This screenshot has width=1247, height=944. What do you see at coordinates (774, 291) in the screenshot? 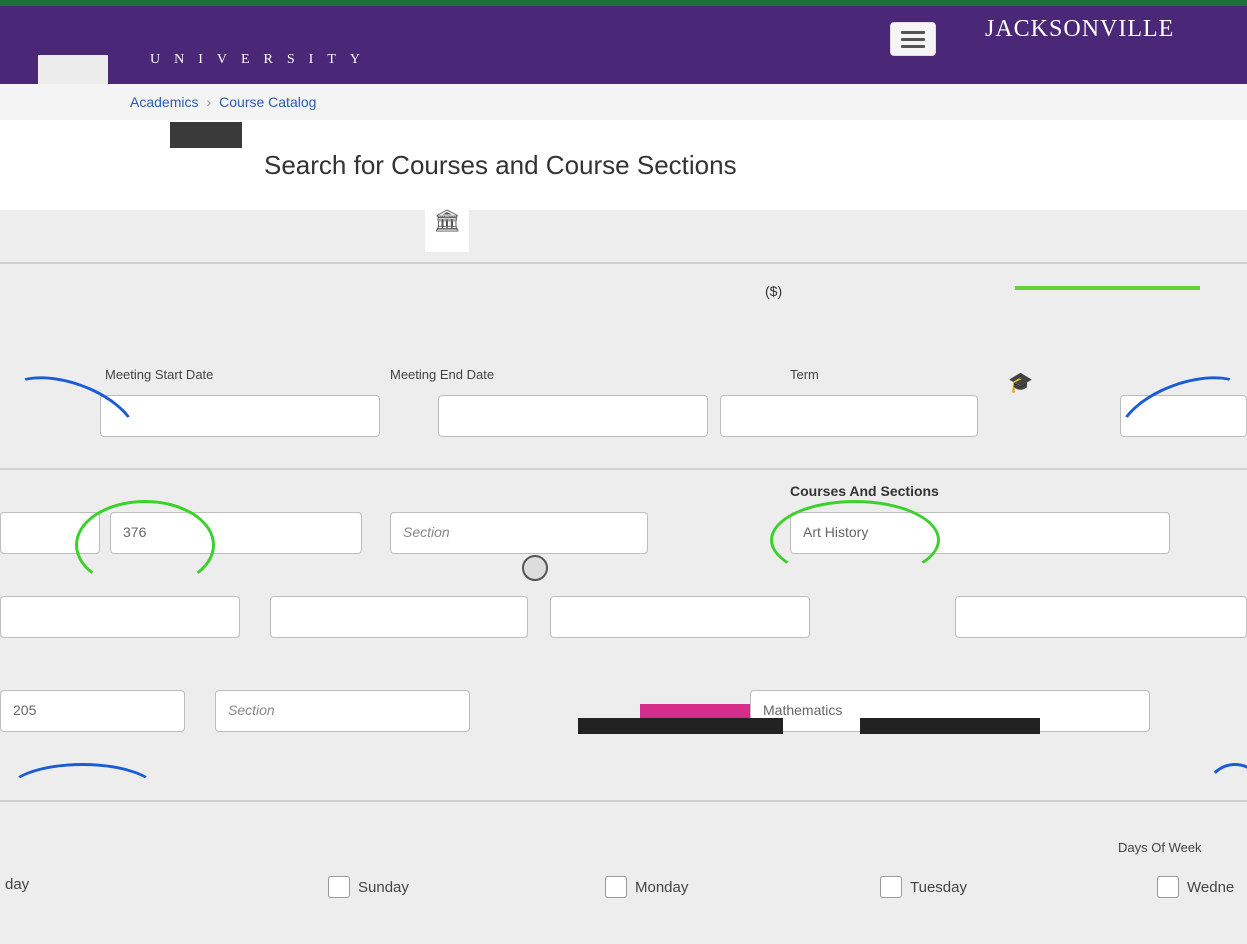
I see `dollar-icon: ($)` at bounding box center [774, 291].